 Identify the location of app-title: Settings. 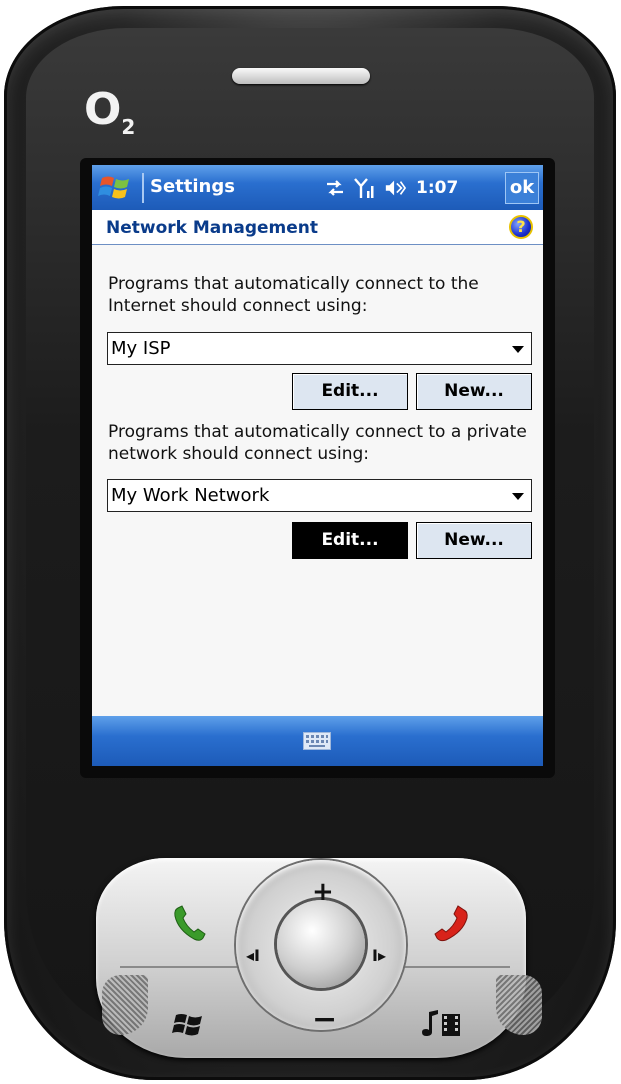
(192, 186).